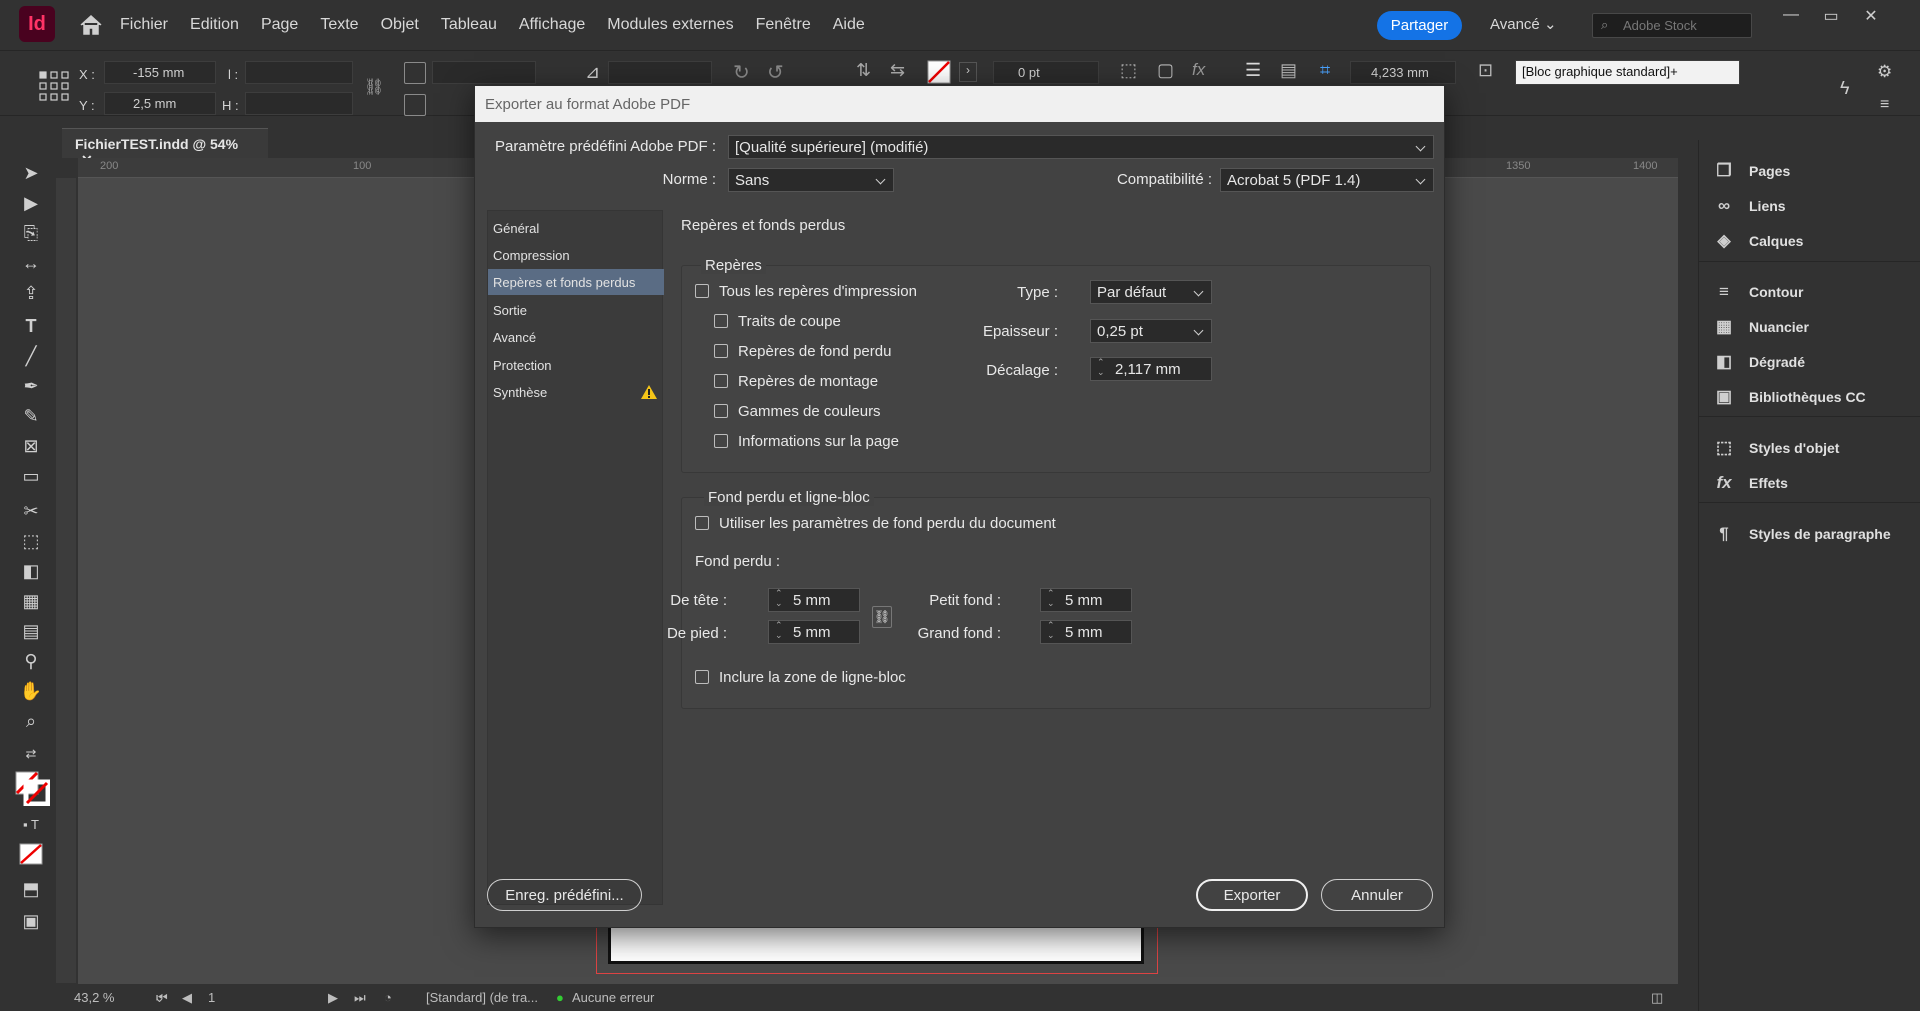 This screenshot has height=1011, width=1920. Describe the element at coordinates (94, 997) in the screenshot. I see `zoom-level: 43,2 %` at that location.